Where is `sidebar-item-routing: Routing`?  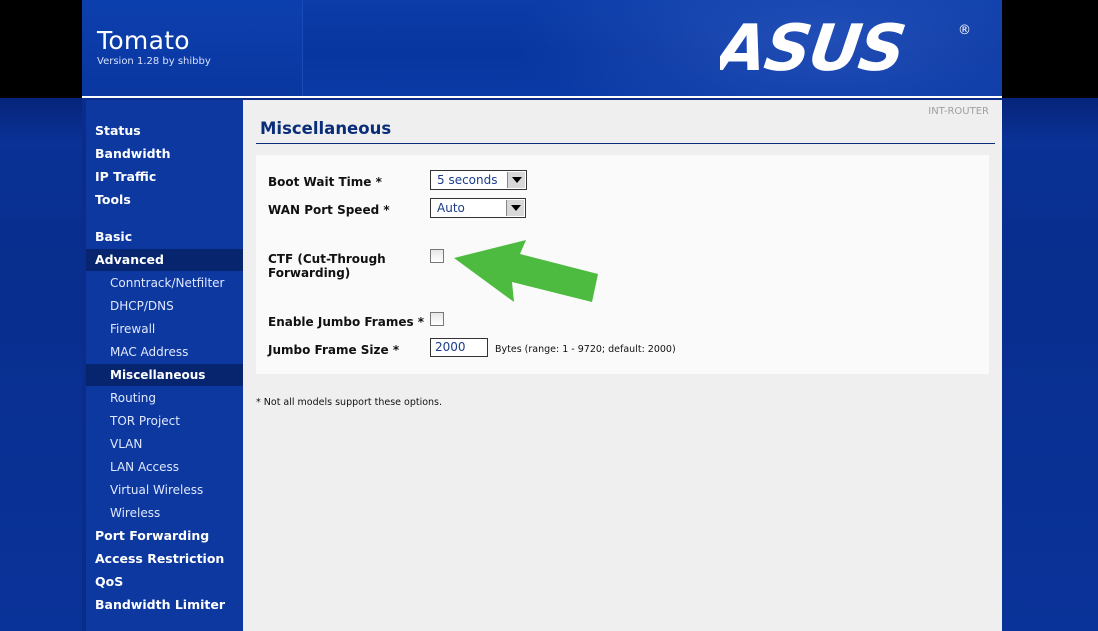 sidebar-item-routing: Routing is located at coordinates (164, 398).